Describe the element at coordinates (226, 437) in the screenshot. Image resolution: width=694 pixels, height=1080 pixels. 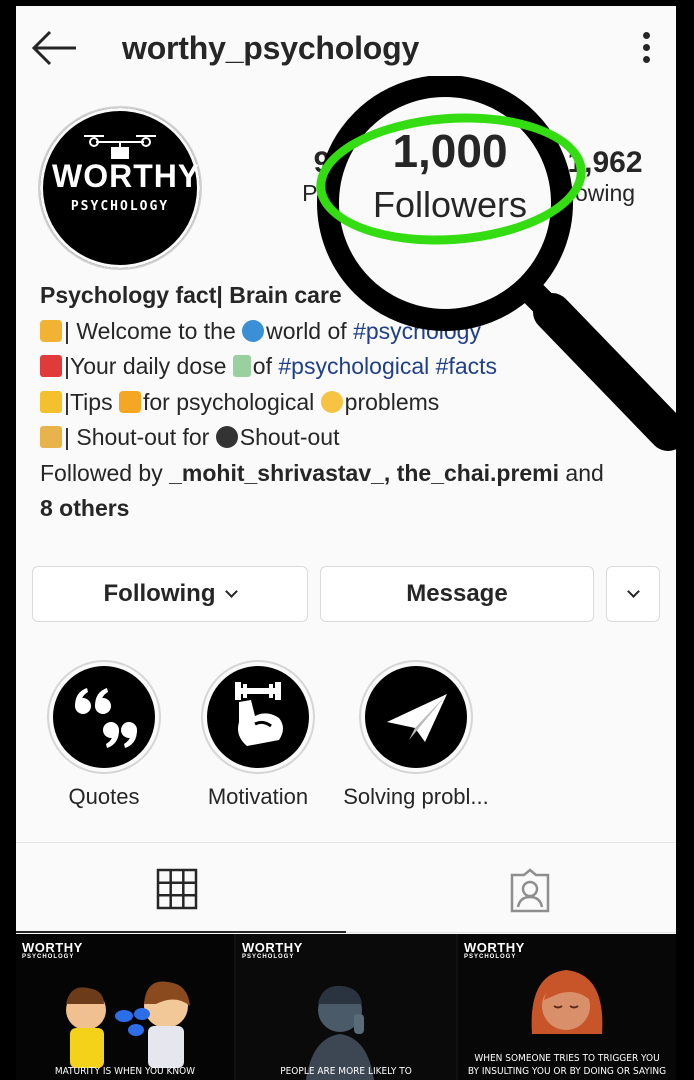
I see `speaking-head-icon` at that location.